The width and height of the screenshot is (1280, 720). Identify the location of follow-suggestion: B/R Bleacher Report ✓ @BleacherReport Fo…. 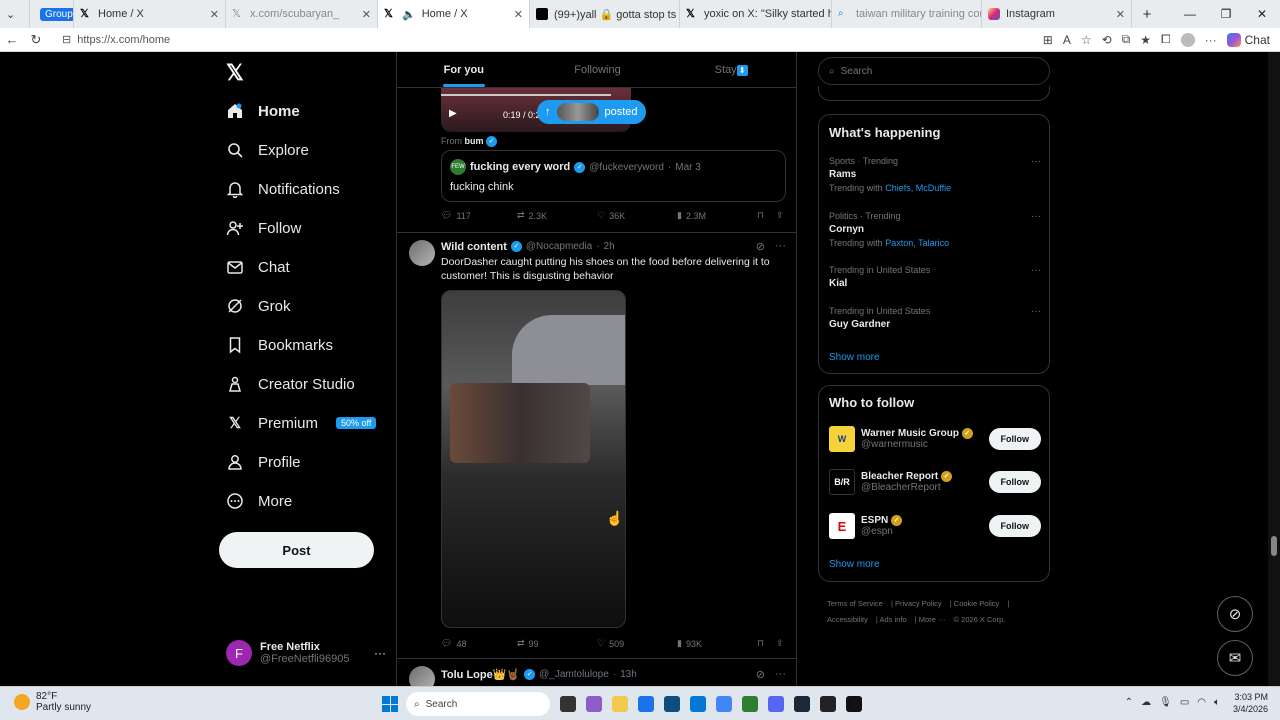
(935, 482).